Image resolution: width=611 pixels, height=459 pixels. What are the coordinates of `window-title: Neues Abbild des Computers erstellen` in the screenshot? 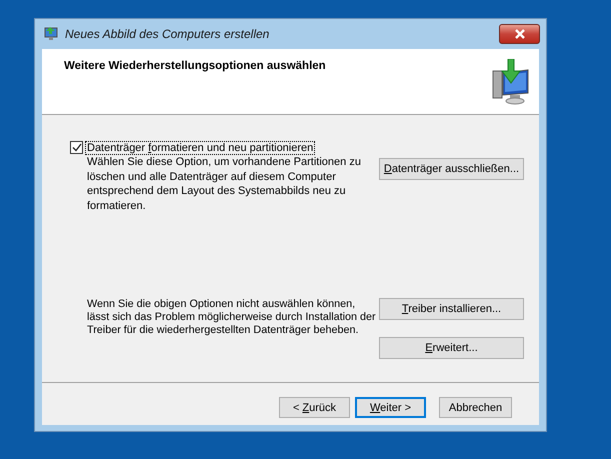 It's located at (167, 34).